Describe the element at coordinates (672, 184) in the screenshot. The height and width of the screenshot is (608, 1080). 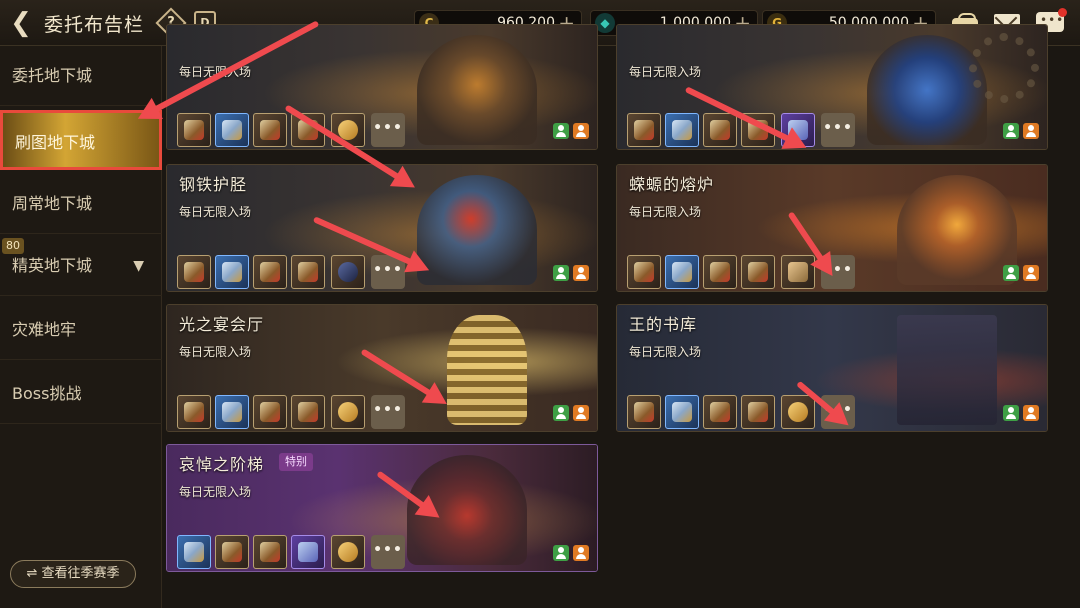
I see `dungeon-name: 蝾螈的熔炉` at that location.